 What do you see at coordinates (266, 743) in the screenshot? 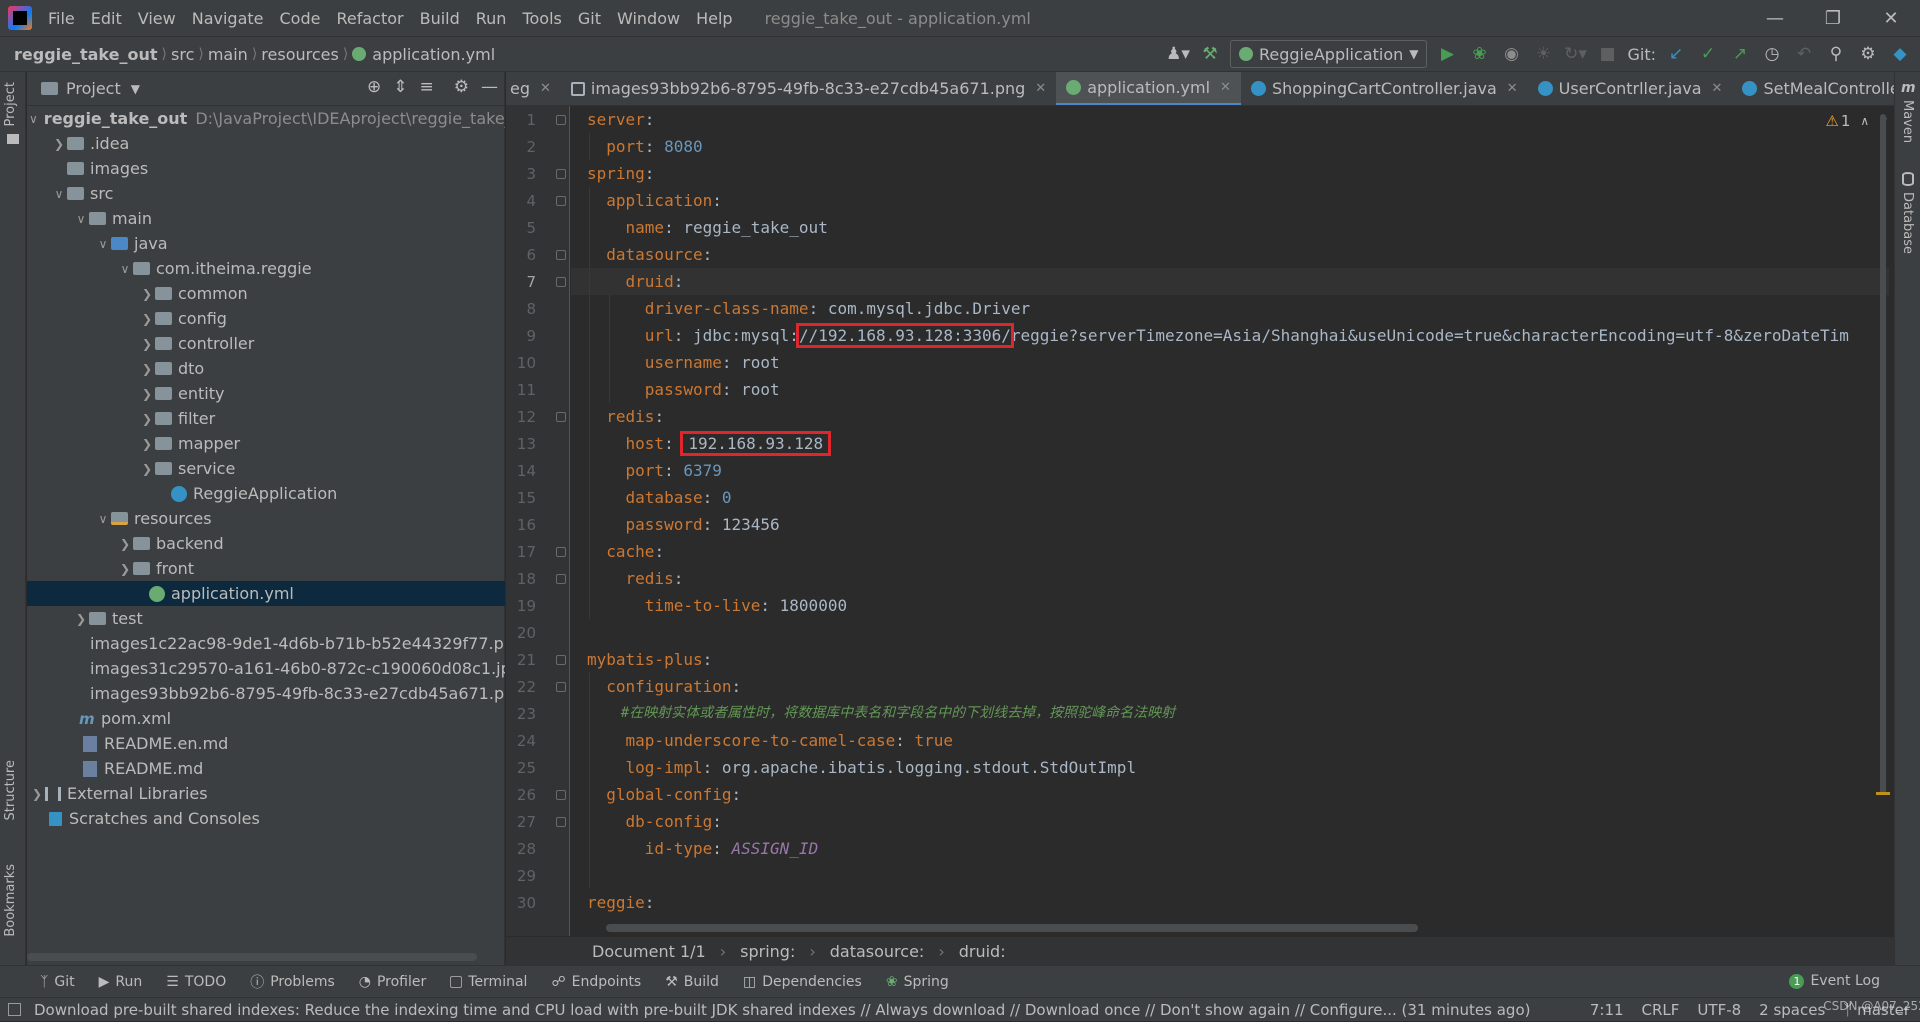
I see `tree-item-readme-en: README.en.md` at bounding box center [266, 743].